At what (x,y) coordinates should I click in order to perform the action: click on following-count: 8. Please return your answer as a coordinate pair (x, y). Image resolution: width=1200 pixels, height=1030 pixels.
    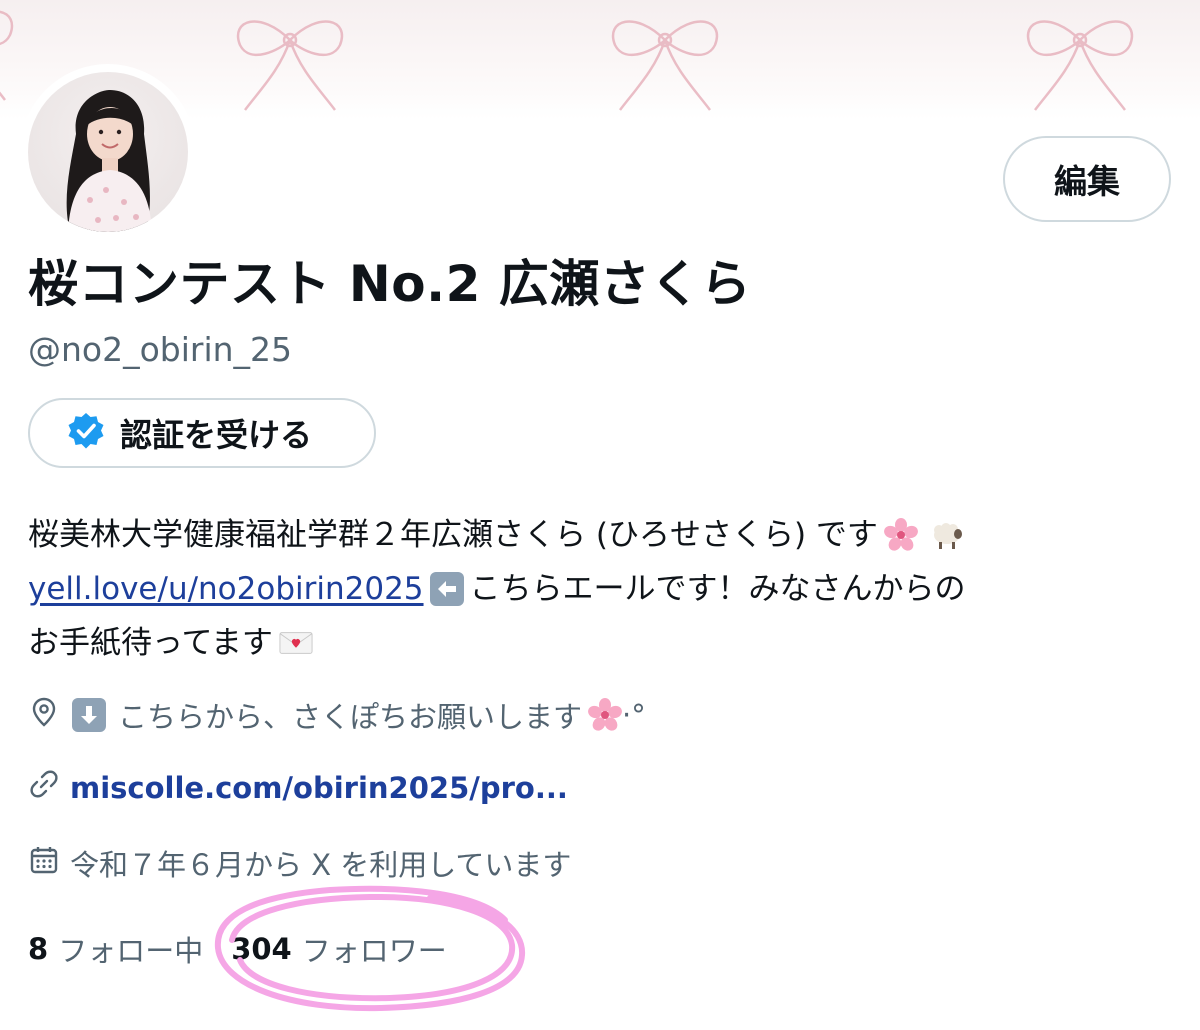
    Looking at the image, I should click on (38, 949).